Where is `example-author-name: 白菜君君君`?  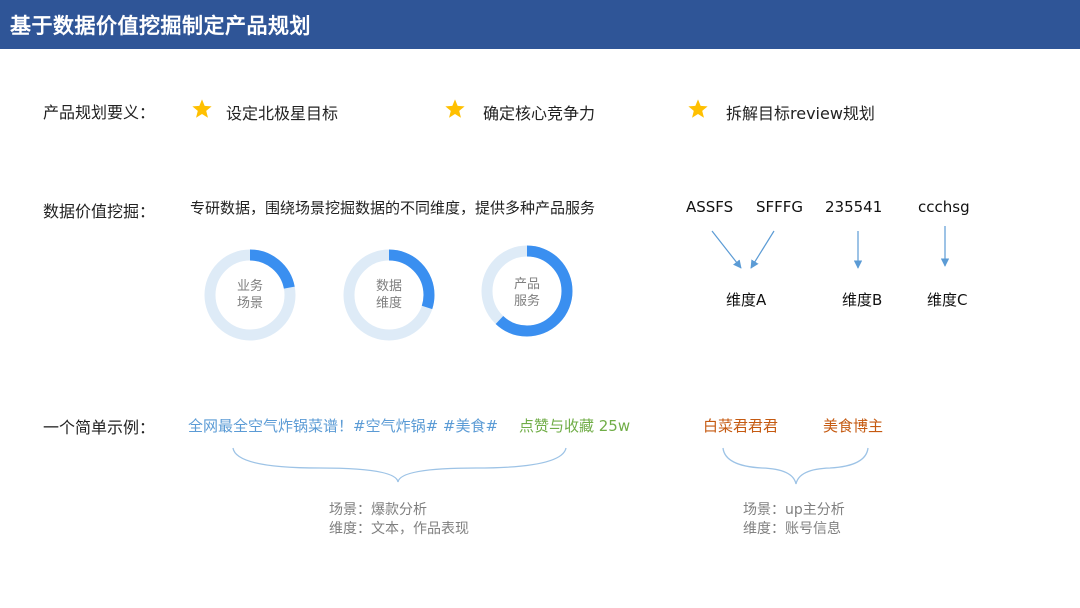 example-author-name: 白菜君君君 is located at coordinates (741, 426).